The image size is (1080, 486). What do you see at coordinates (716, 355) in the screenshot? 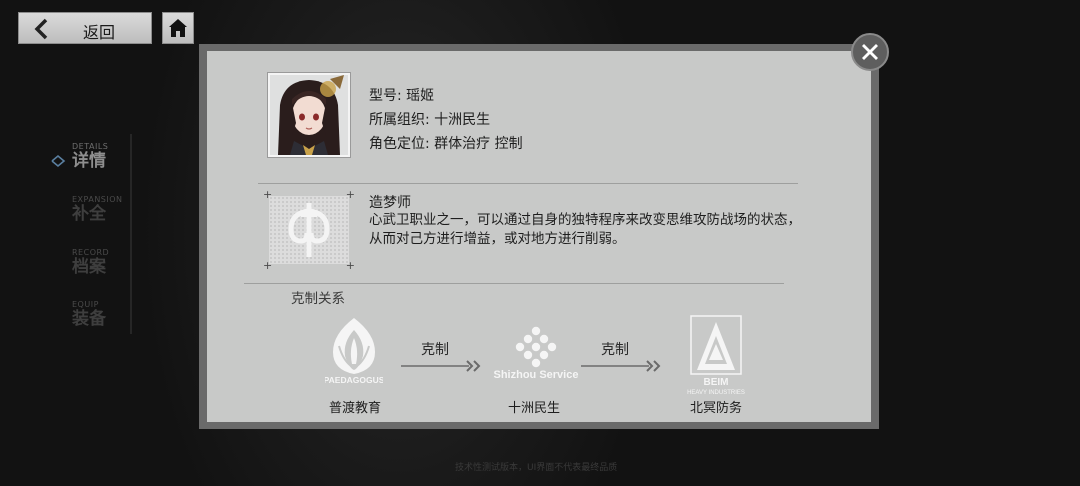
I see `beim-logo-icon: BEIM HEAVY INDUSTRIES` at bounding box center [716, 355].